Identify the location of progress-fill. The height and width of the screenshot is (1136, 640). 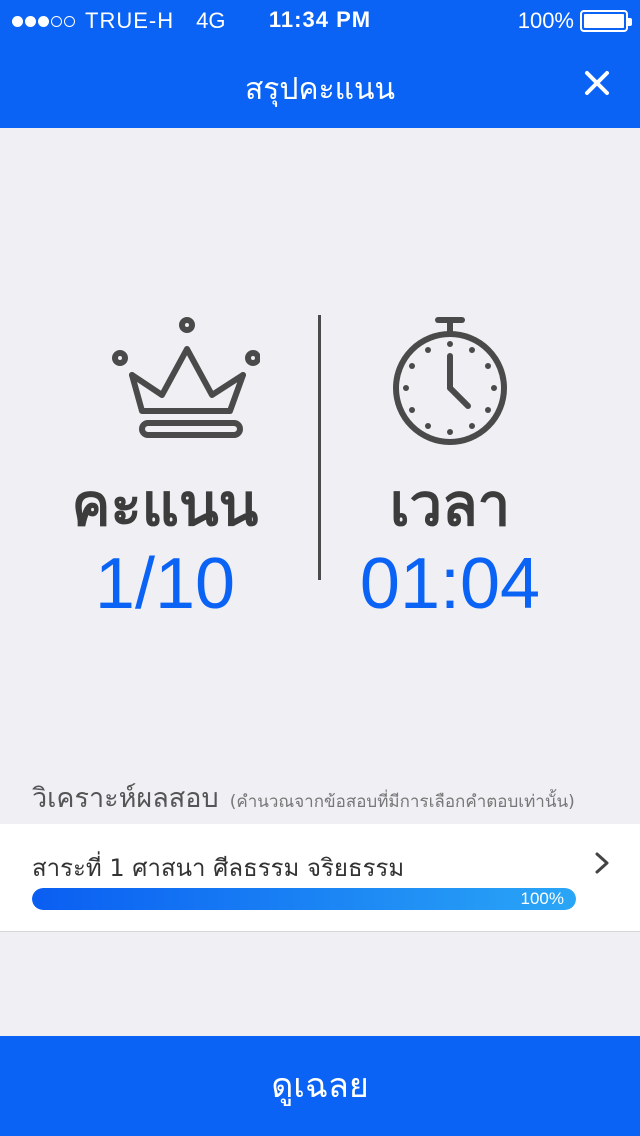
(304, 899).